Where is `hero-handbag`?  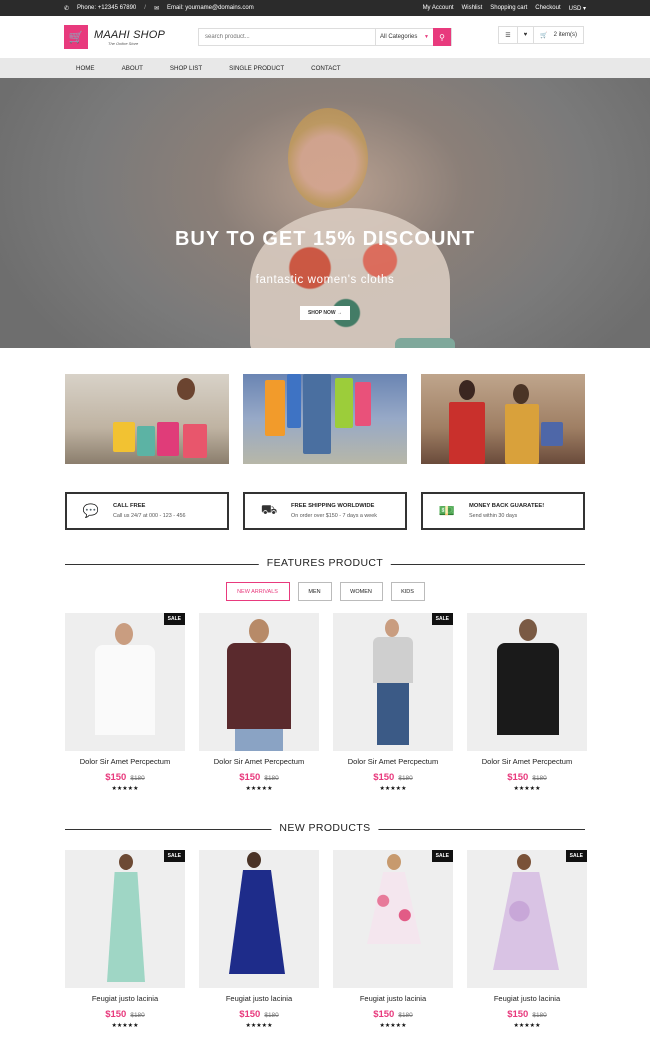
hero-handbag is located at coordinates (425, 343).